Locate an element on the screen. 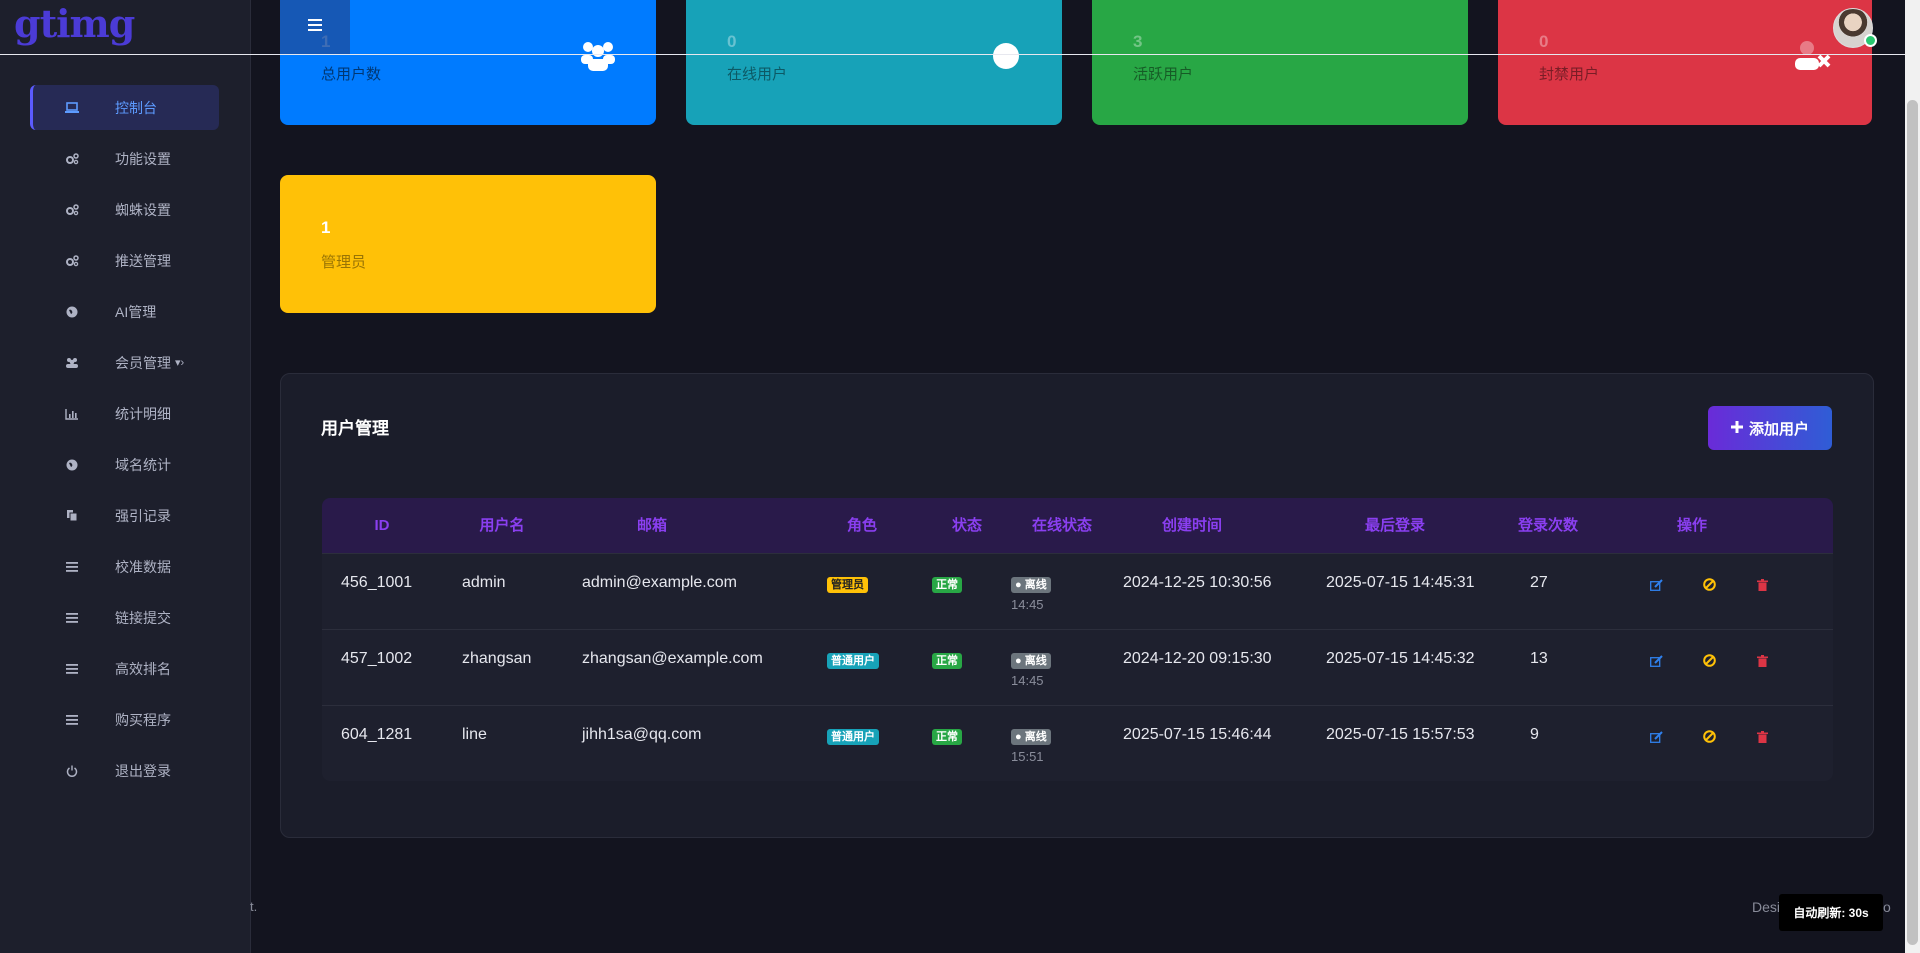 The image size is (1920, 953). cell-id: 457_1002 is located at coordinates (377, 658).